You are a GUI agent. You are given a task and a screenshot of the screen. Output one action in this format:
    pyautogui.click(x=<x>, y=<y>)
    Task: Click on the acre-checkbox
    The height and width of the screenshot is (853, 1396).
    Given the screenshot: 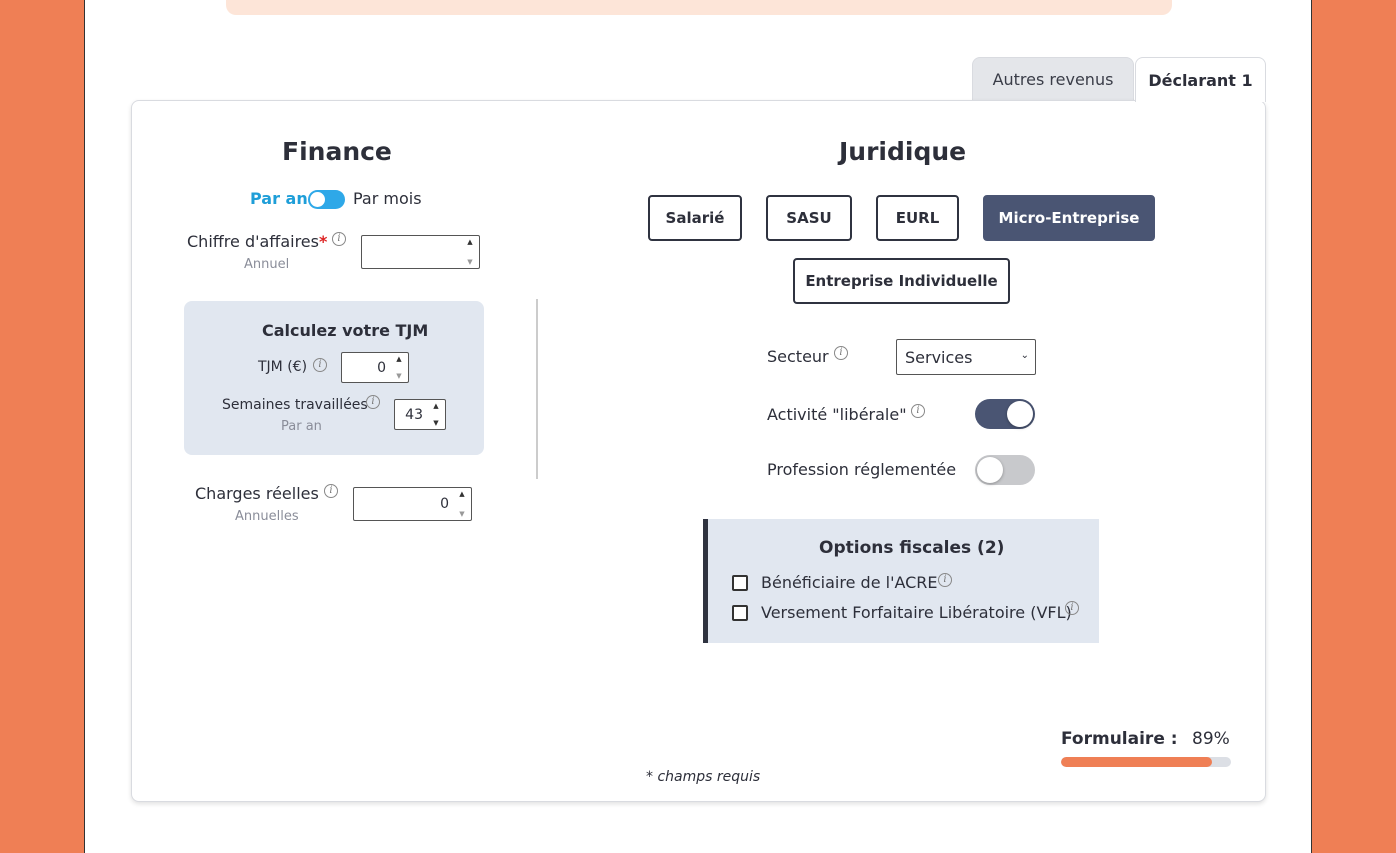 What is the action you would take?
    pyautogui.click(x=740, y=583)
    